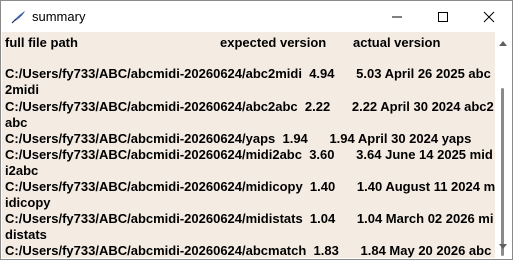  What do you see at coordinates (22, 89) in the screenshot?
I see `text-line: 2midi` at bounding box center [22, 89].